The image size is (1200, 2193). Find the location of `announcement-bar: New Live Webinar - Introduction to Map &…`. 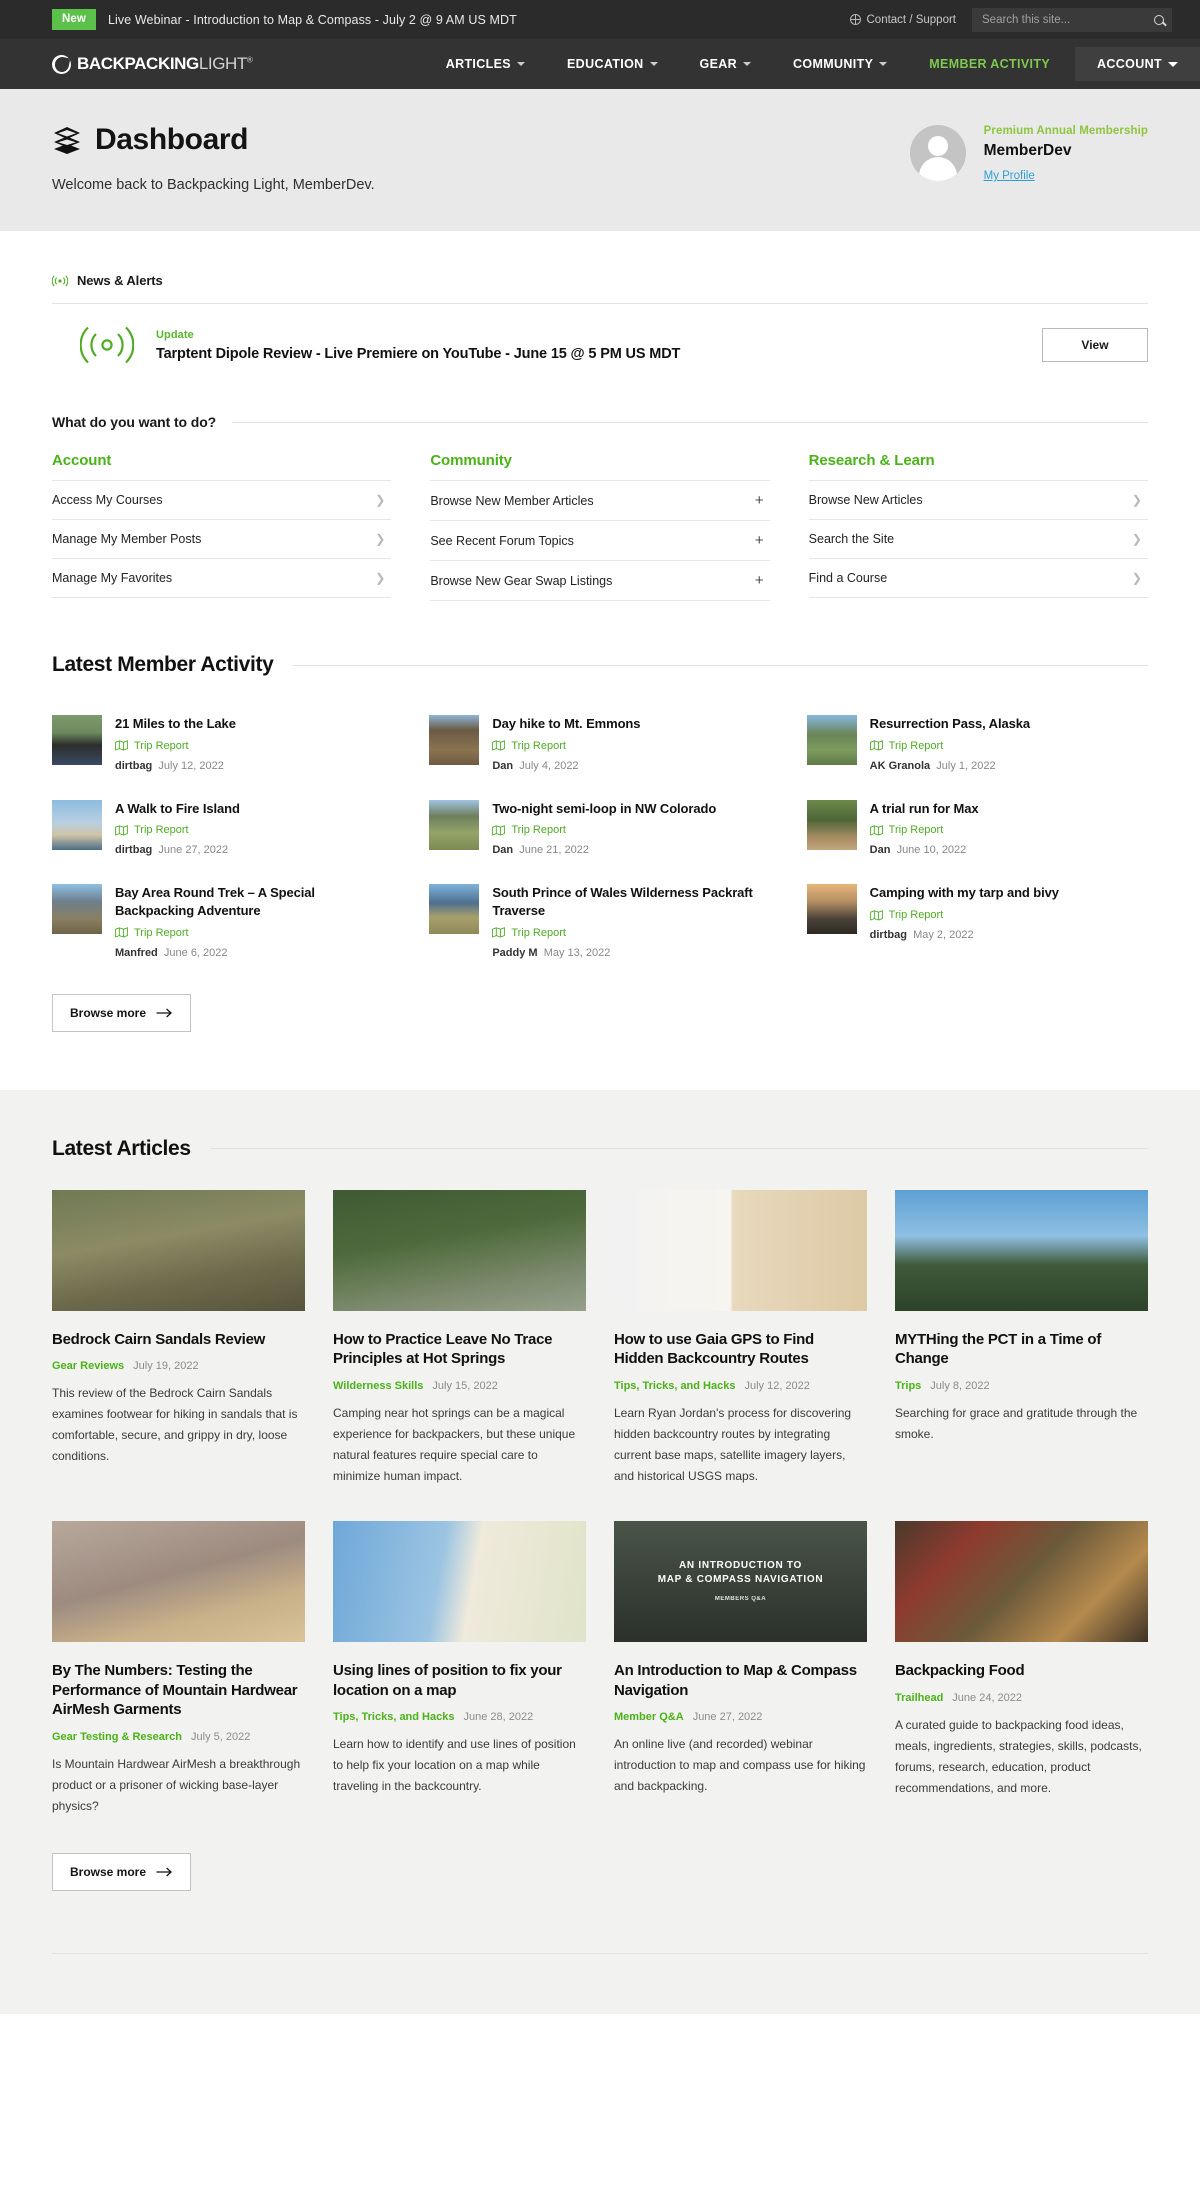

announcement-bar: New Live Webinar - Introduction to Map &… is located at coordinates (600, 19).